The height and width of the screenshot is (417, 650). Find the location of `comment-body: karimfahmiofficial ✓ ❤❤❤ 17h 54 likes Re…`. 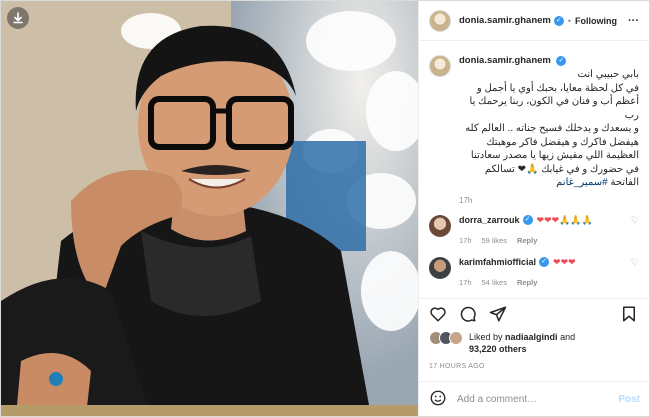

comment-body: karimfahmiofficial ✓ ❤❤❤ 17h 54 likes Re… is located at coordinates (549, 272).